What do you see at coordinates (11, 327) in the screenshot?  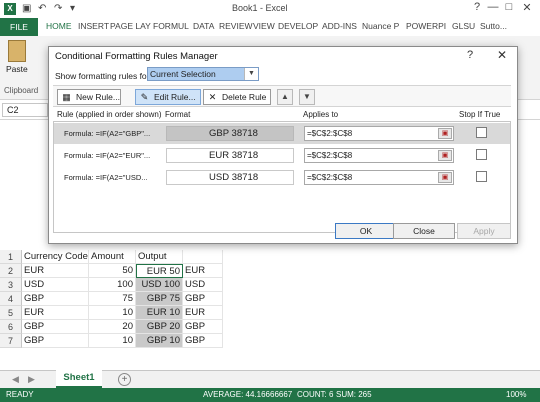 I see `row-header: 6` at bounding box center [11, 327].